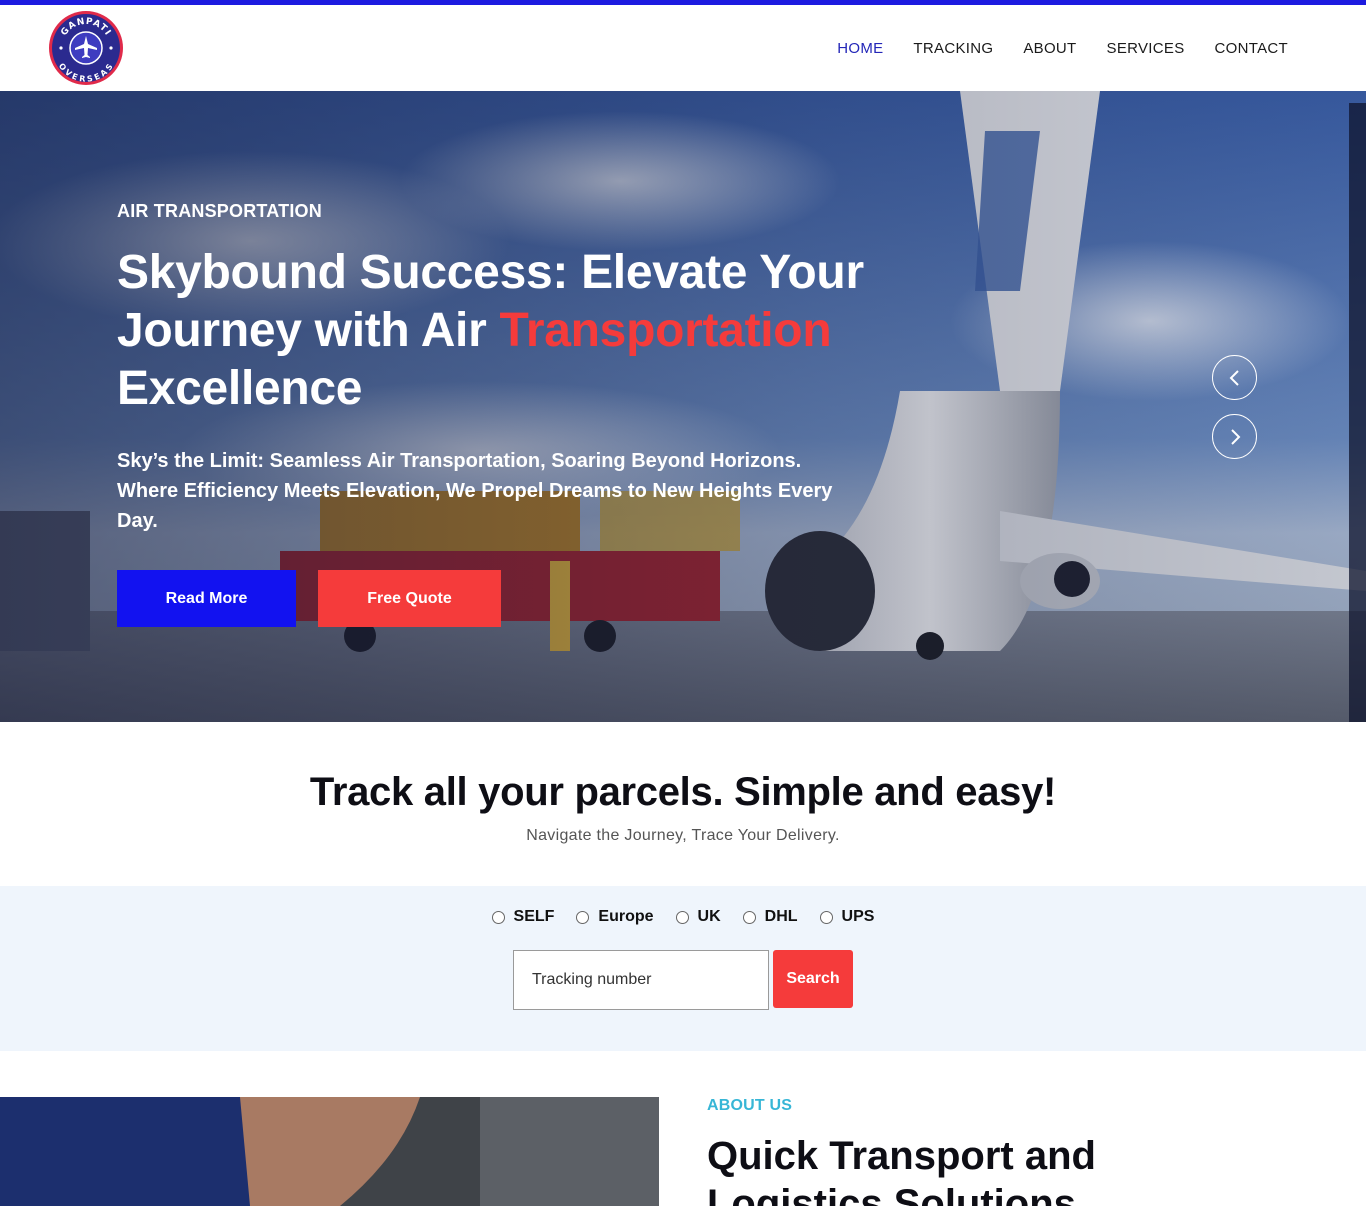 This screenshot has height=1206, width=1366. Describe the element at coordinates (1146, 48) in the screenshot. I see `nav-services: SERVICES` at that location.